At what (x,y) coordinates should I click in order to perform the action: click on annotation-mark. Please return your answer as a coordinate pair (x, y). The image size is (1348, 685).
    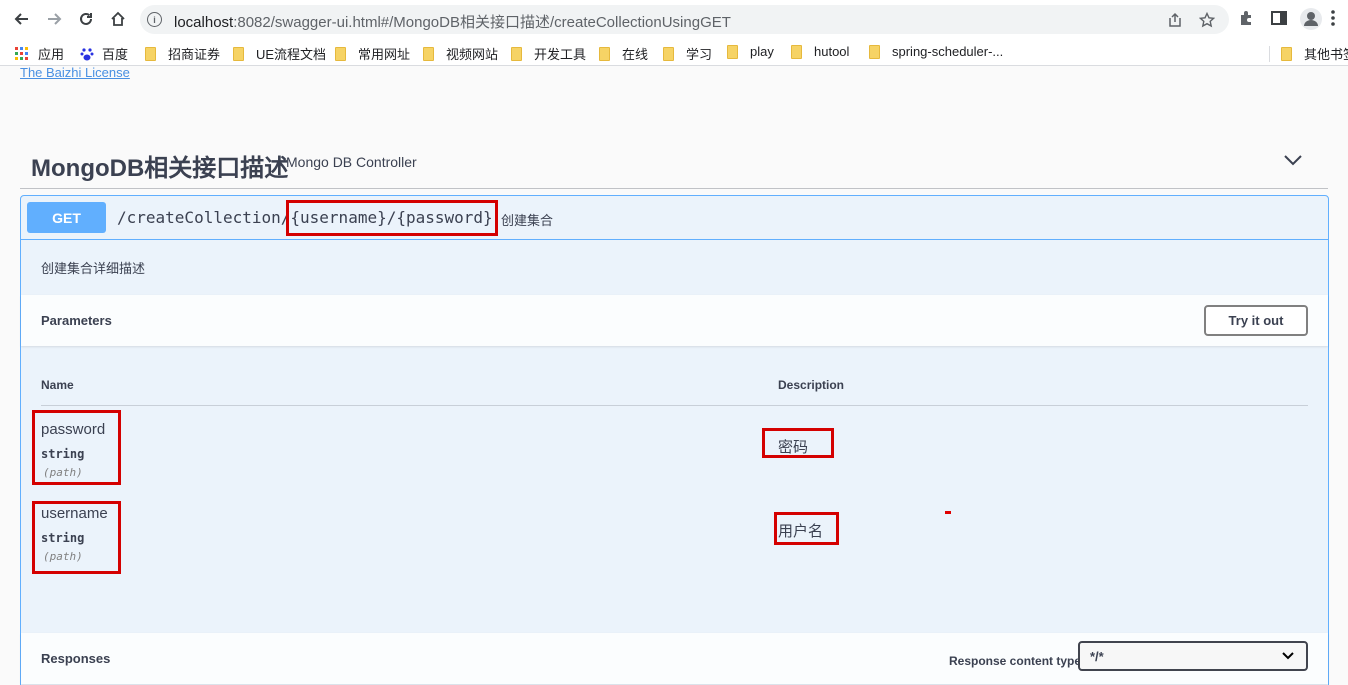
    Looking at the image, I should click on (948, 512).